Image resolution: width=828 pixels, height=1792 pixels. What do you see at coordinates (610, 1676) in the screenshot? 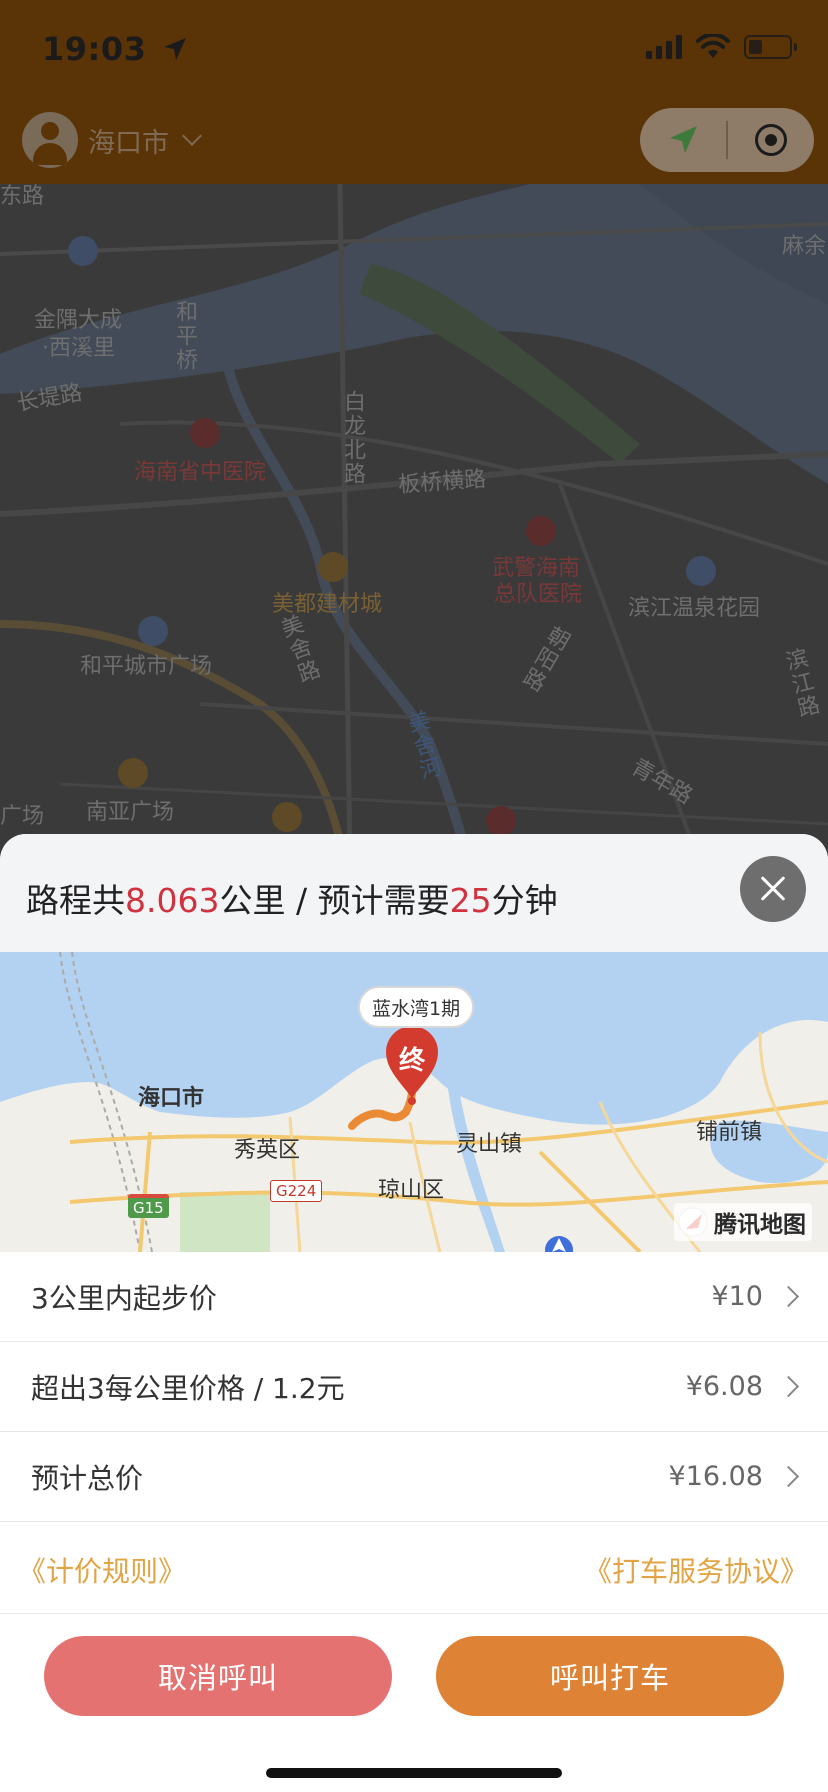
I see `call-taxi-button: 呼叫打车` at bounding box center [610, 1676].